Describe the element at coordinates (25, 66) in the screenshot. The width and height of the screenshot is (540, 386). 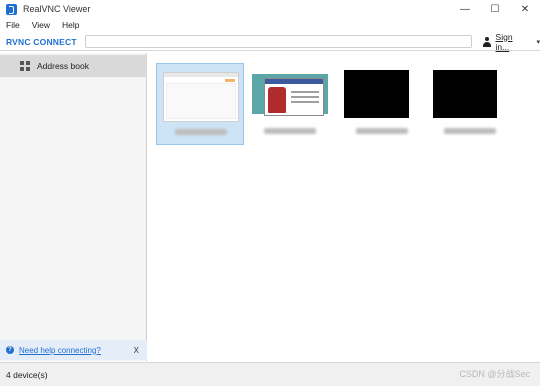
I see `grid-icon` at that location.